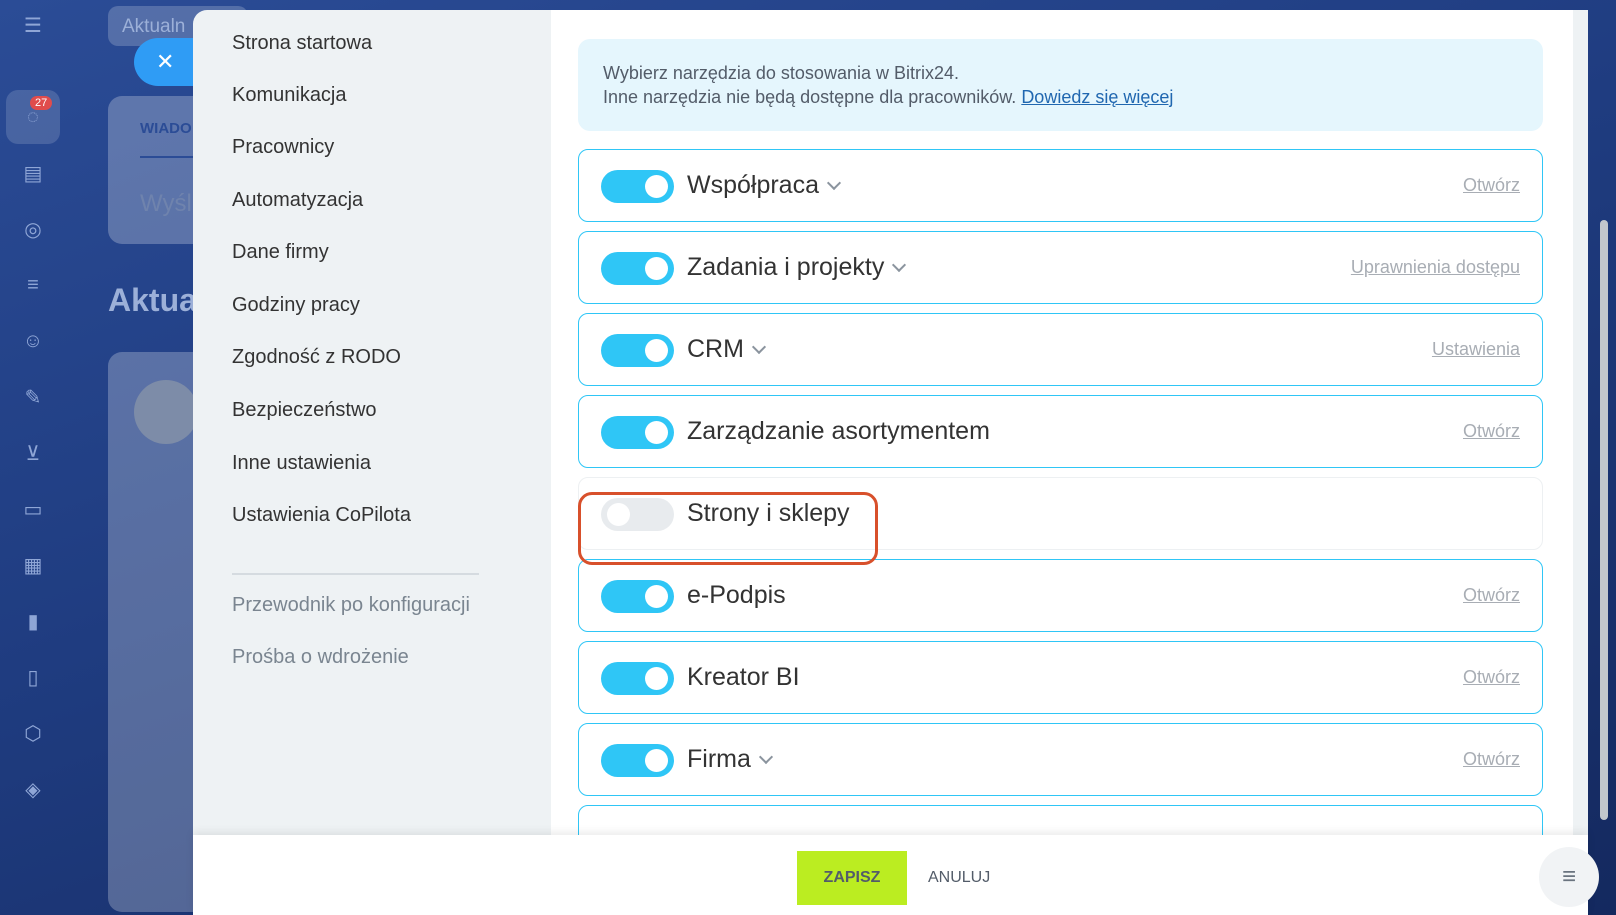 The width and height of the screenshot is (1616, 915). I want to click on target-icon: ◎, so click(33, 229).